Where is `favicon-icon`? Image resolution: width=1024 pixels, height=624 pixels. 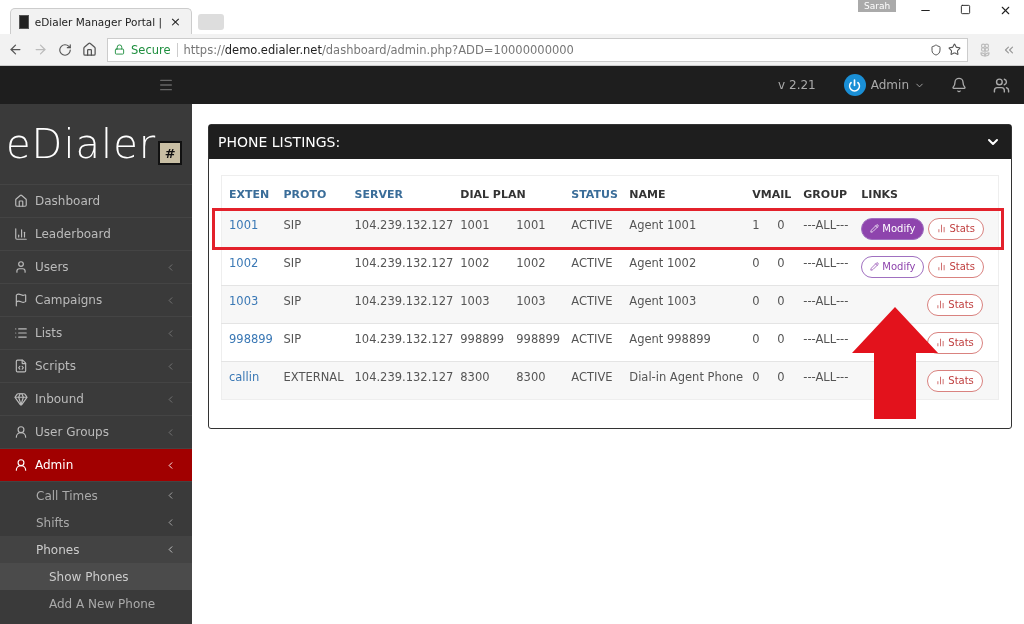 favicon-icon is located at coordinates (24, 21).